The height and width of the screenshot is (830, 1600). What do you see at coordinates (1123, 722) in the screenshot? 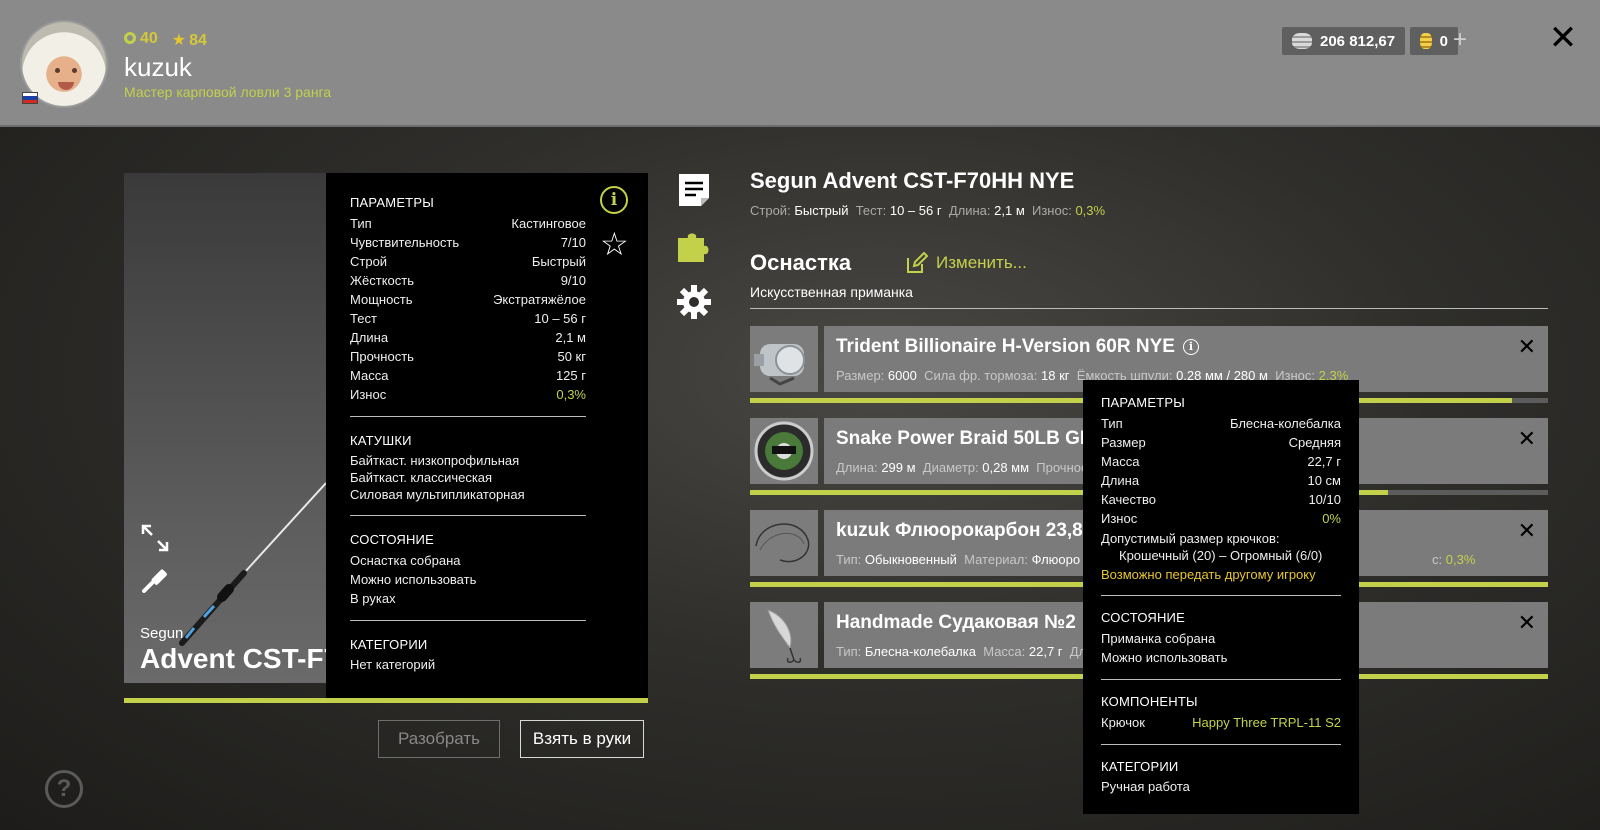
I see `component-label: Крючок` at bounding box center [1123, 722].